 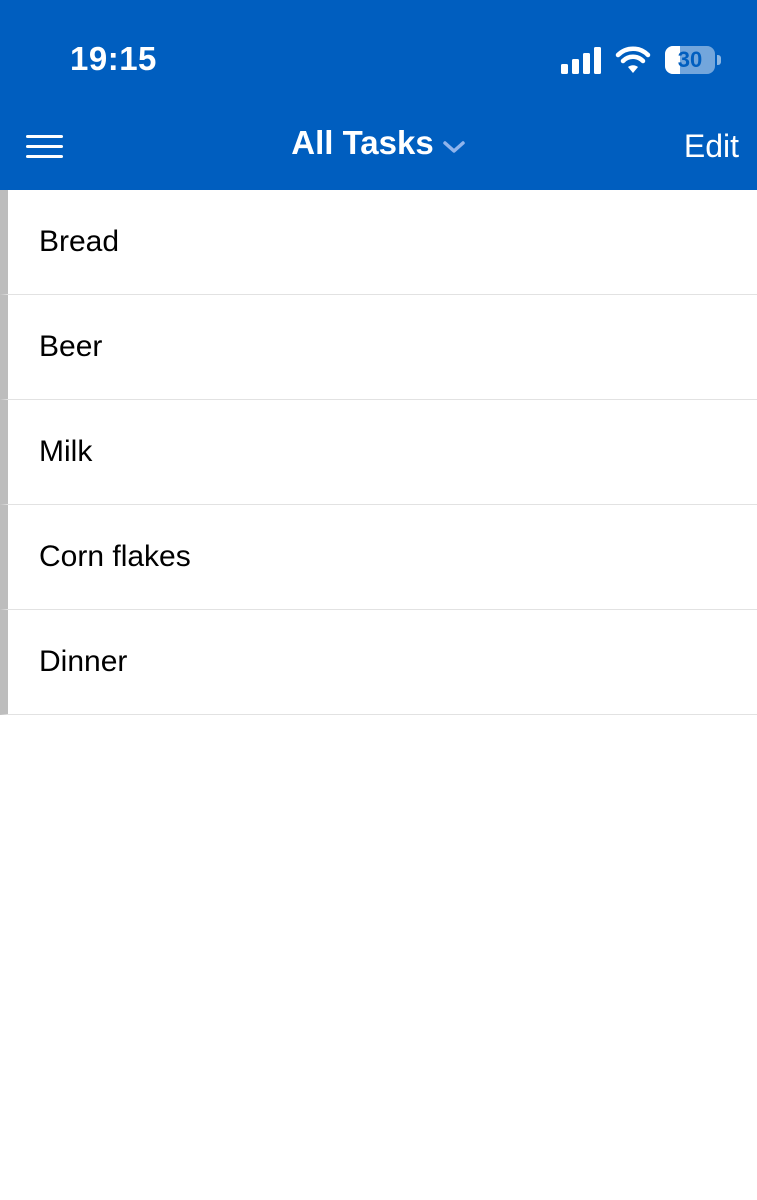 I want to click on edit-button: Edit, so click(x=711, y=146).